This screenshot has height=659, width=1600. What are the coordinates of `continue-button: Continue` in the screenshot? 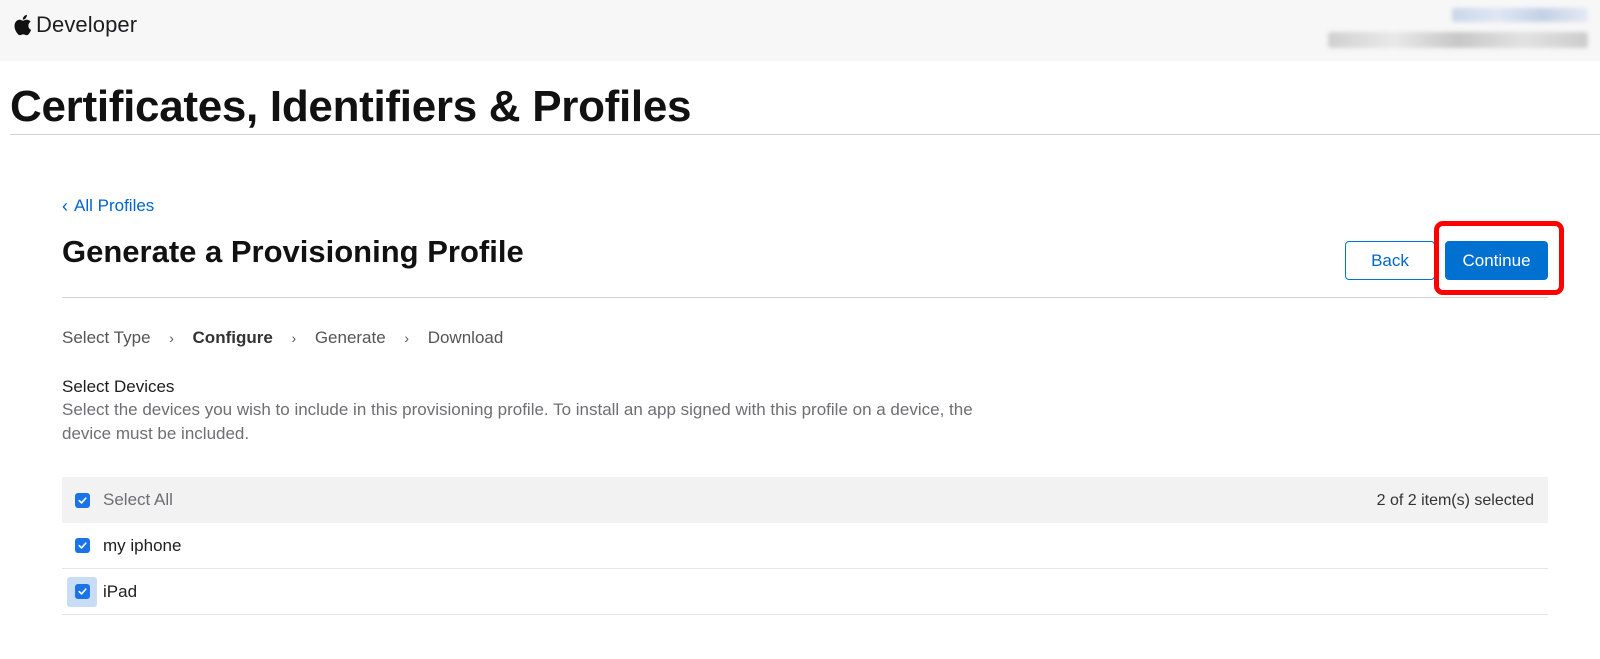 It's located at (1496, 260).